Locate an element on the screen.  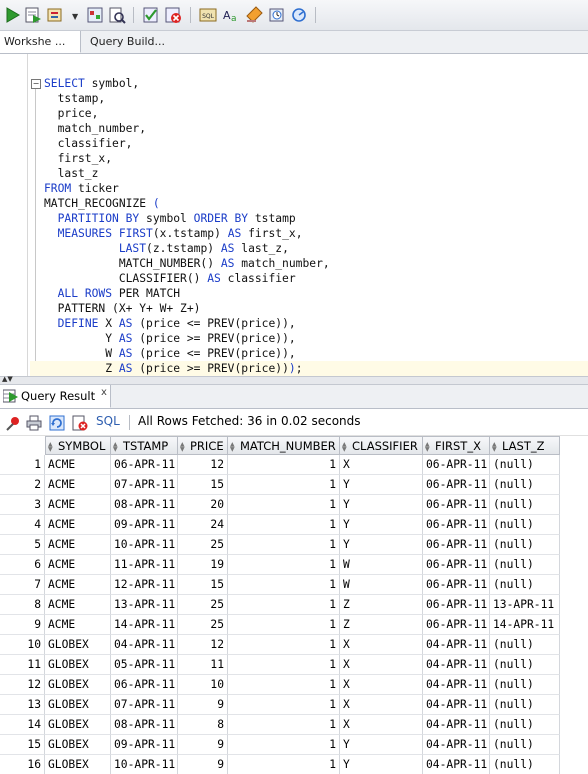
table-row: 4 ACME 09-APR-11 24 1 Y 06-APR-11 (null) is located at coordinates (294, 525).